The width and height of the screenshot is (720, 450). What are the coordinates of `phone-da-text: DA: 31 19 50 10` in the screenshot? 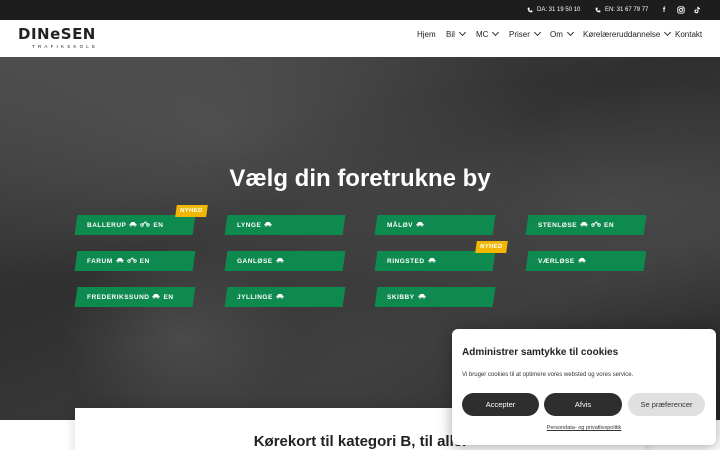 It's located at (559, 10).